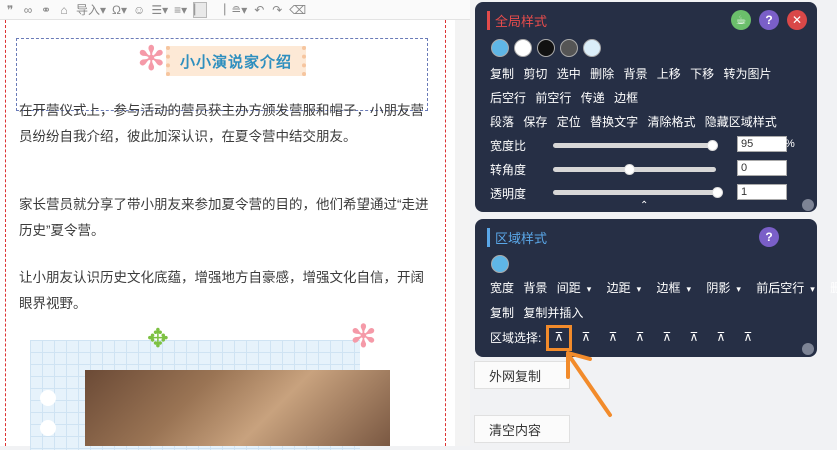  What do you see at coordinates (158, 338) in the screenshot?
I see `move-handle-icon: ✥` at bounding box center [158, 338].